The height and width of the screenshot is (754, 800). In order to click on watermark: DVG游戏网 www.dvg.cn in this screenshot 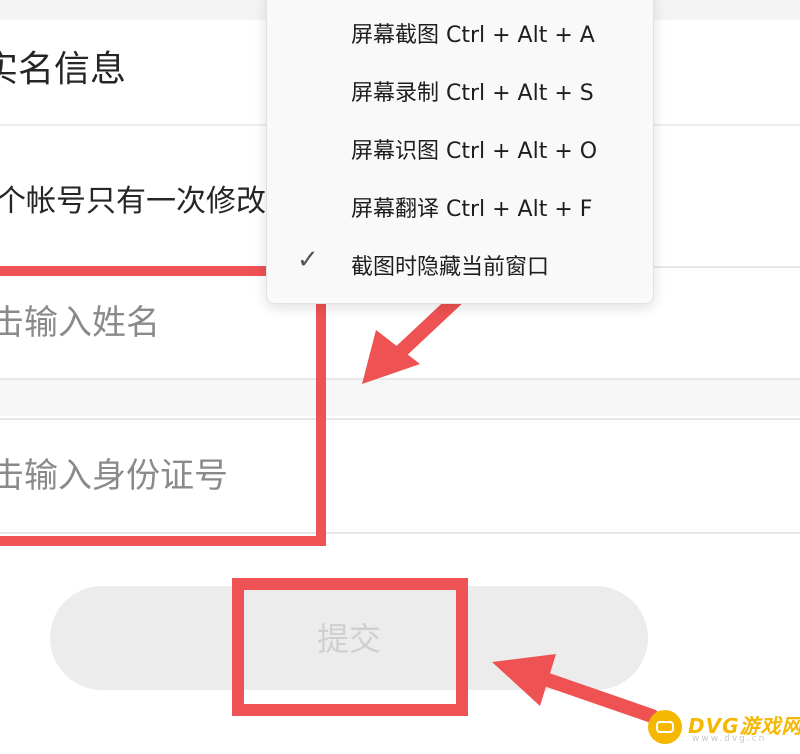, I will do `click(724, 727)`.